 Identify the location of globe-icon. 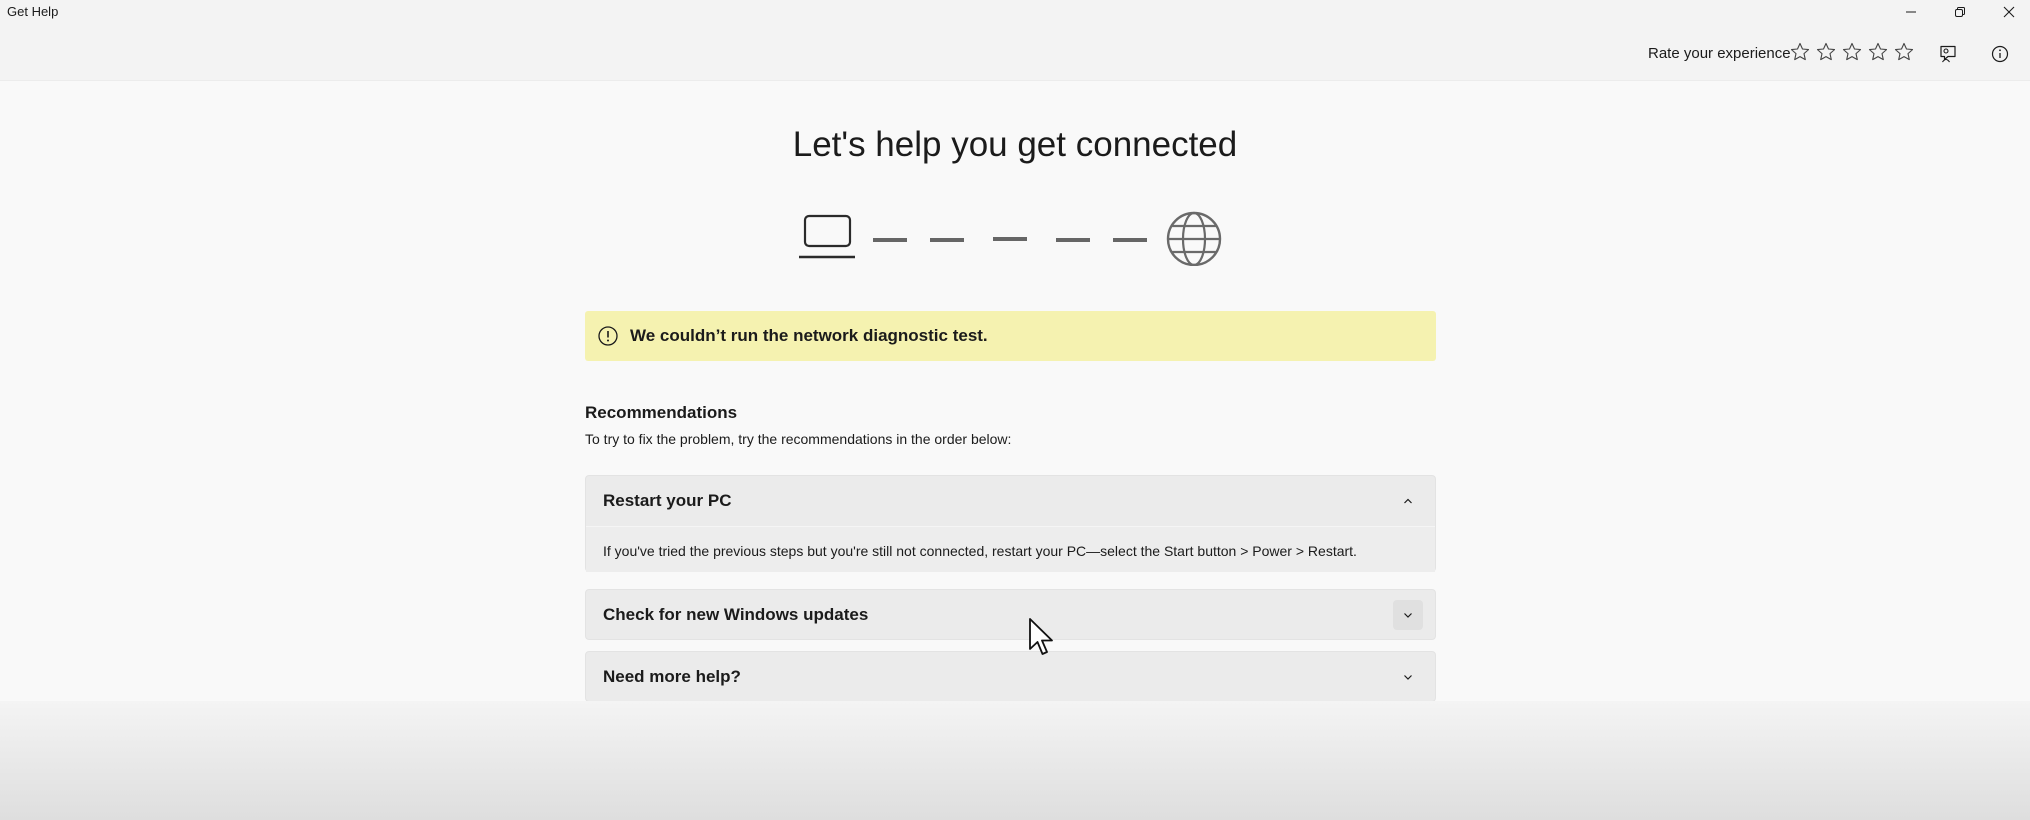
(1194, 238).